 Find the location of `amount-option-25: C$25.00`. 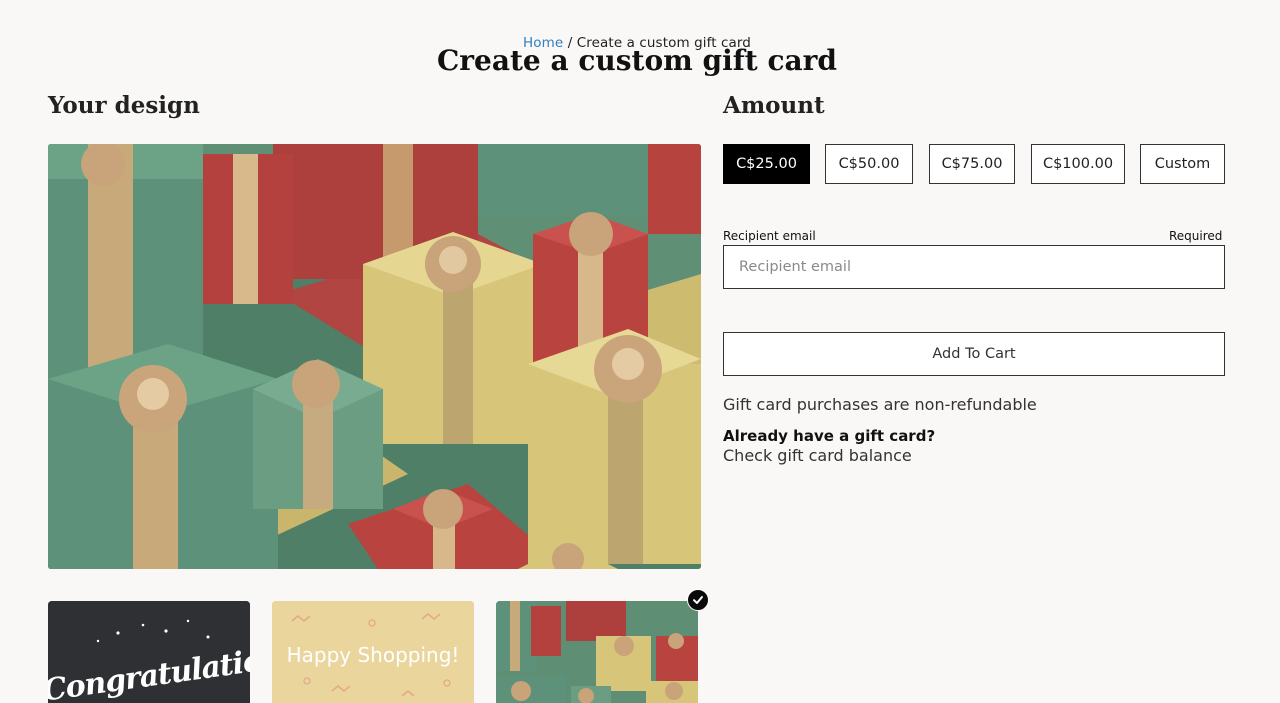

amount-option-25: C$25.00 is located at coordinates (766, 164).